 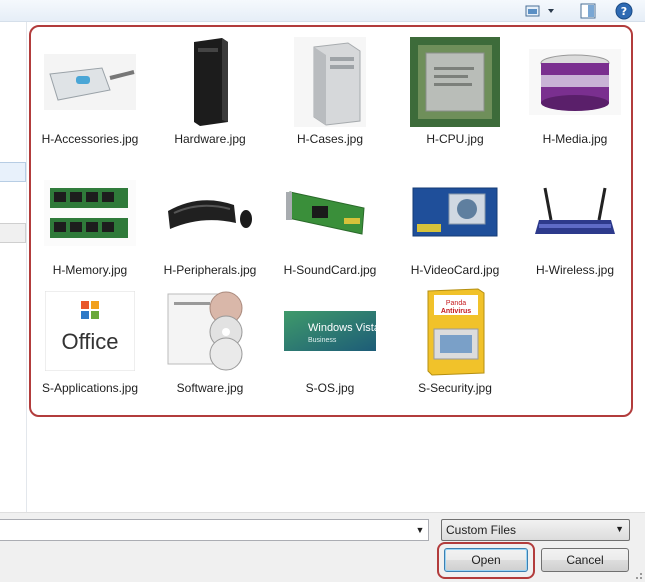 What do you see at coordinates (13, 172) in the screenshot?
I see `nav-item-selected` at bounding box center [13, 172].